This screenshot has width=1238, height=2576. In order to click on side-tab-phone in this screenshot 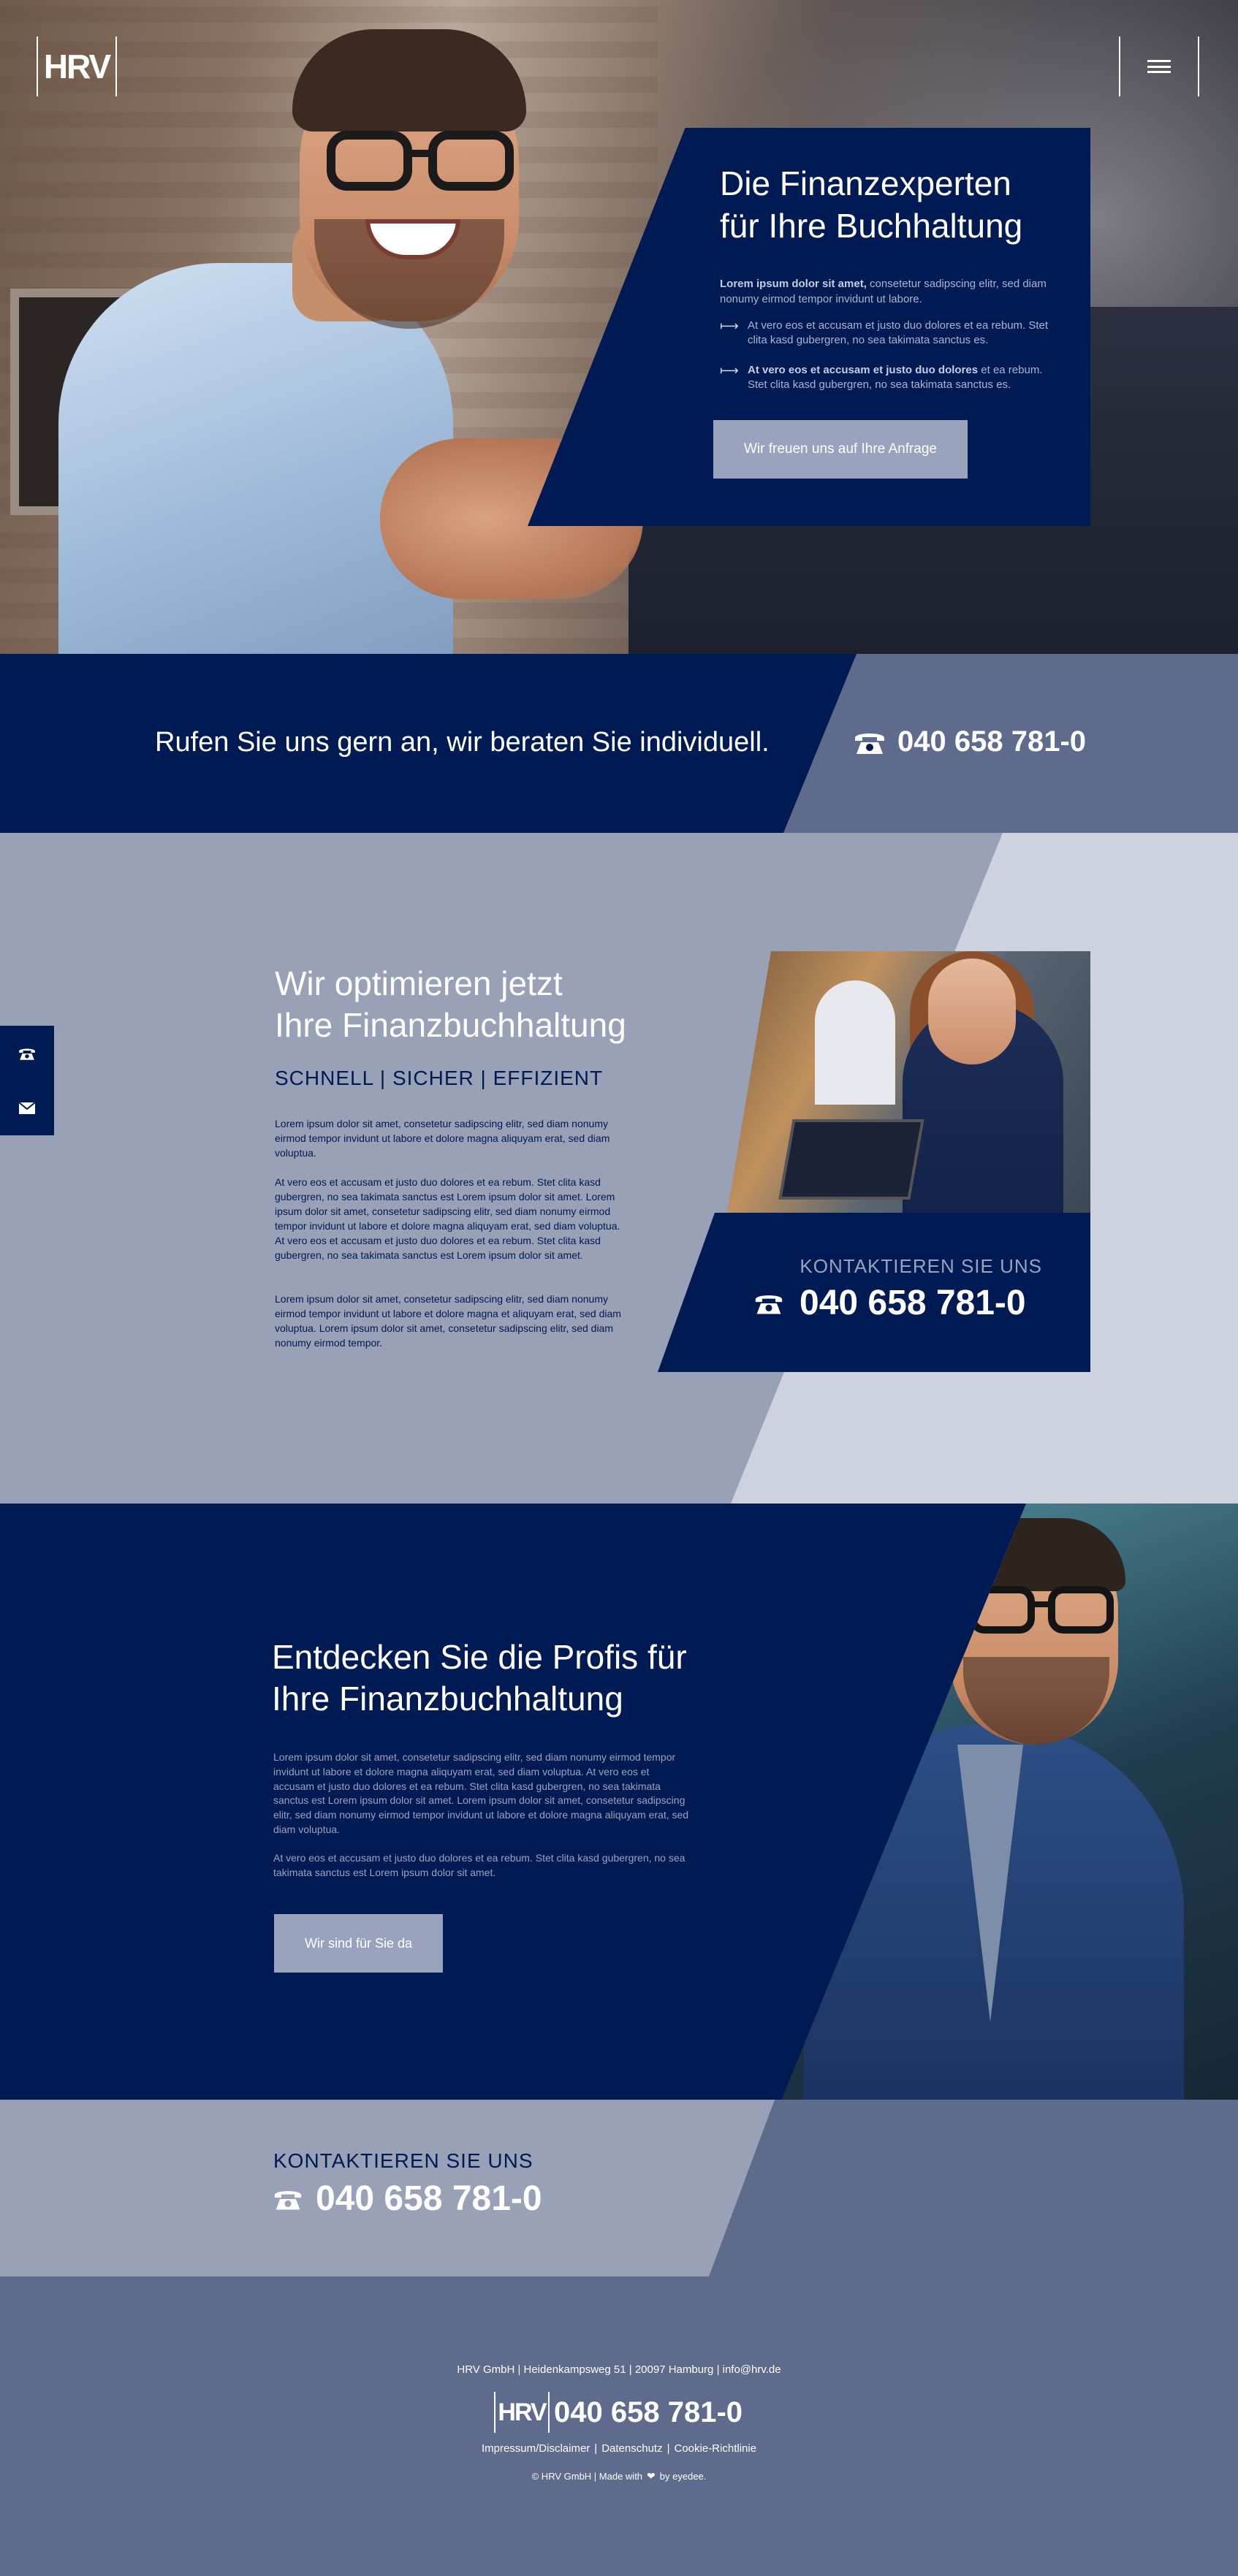, I will do `click(27, 1053)`.